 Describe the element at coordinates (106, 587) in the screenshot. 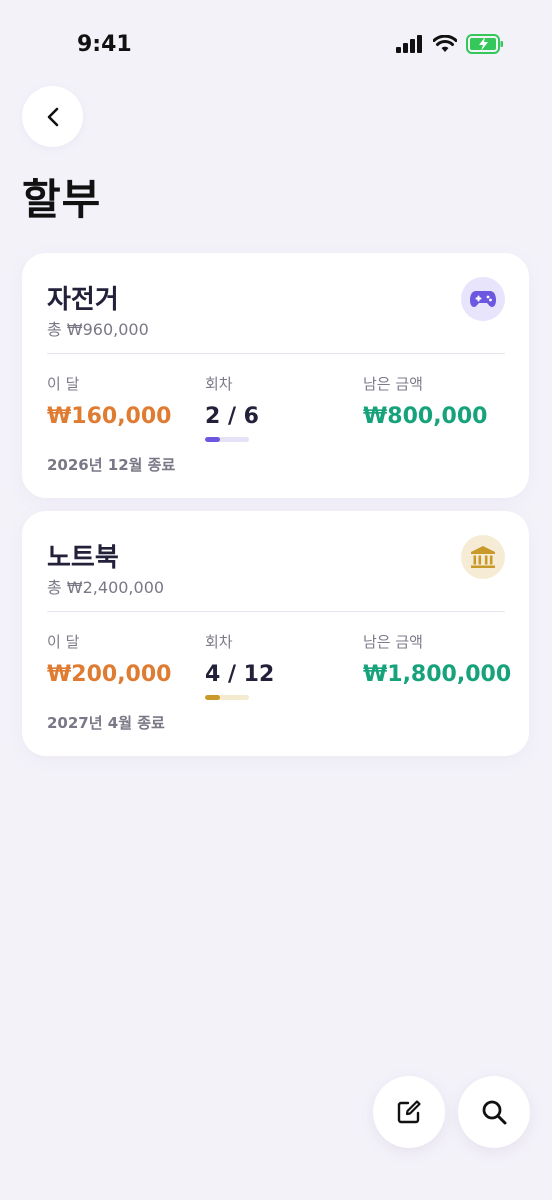

I see `card-total: 총 ₩2,400,000` at that location.